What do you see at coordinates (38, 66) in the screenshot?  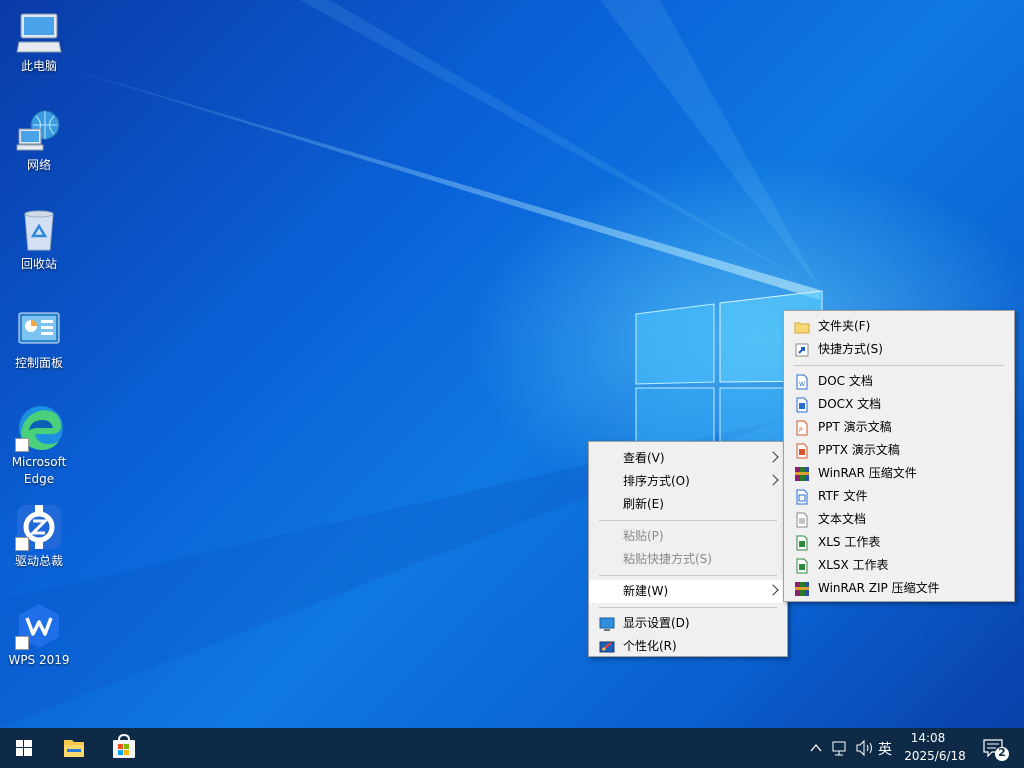 I see `desktop-icon-label: 此电脑` at bounding box center [38, 66].